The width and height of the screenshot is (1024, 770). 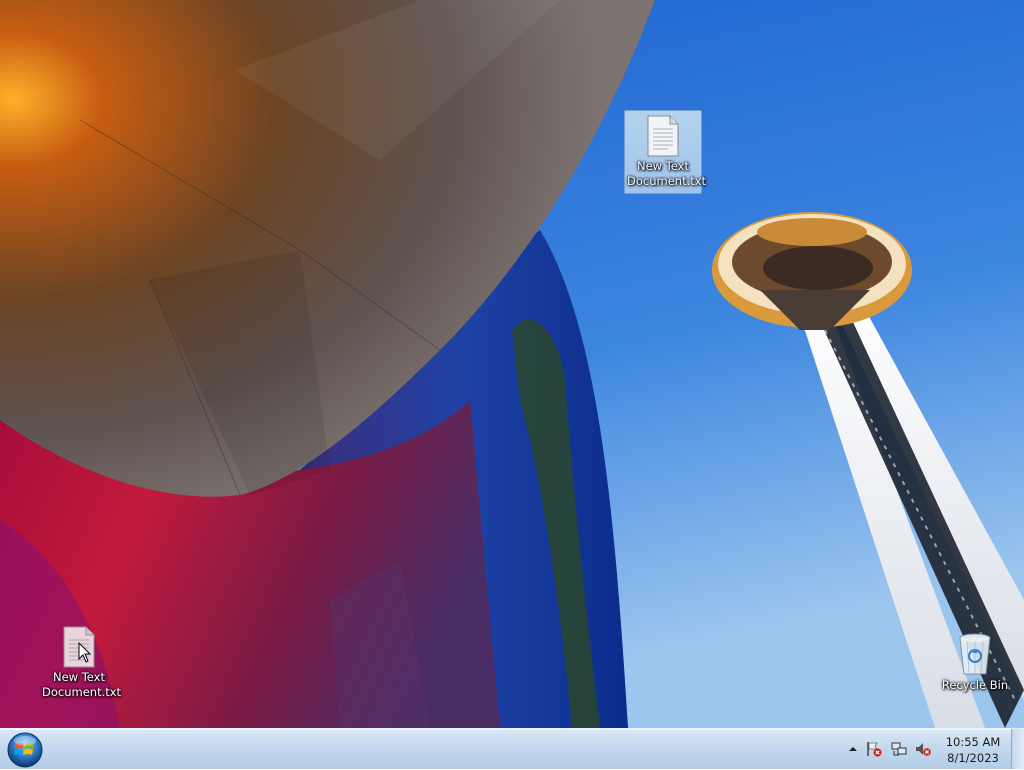 I want to click on taskbar: 10:55 AM 8/1/2023, so click(x=512, y=748).